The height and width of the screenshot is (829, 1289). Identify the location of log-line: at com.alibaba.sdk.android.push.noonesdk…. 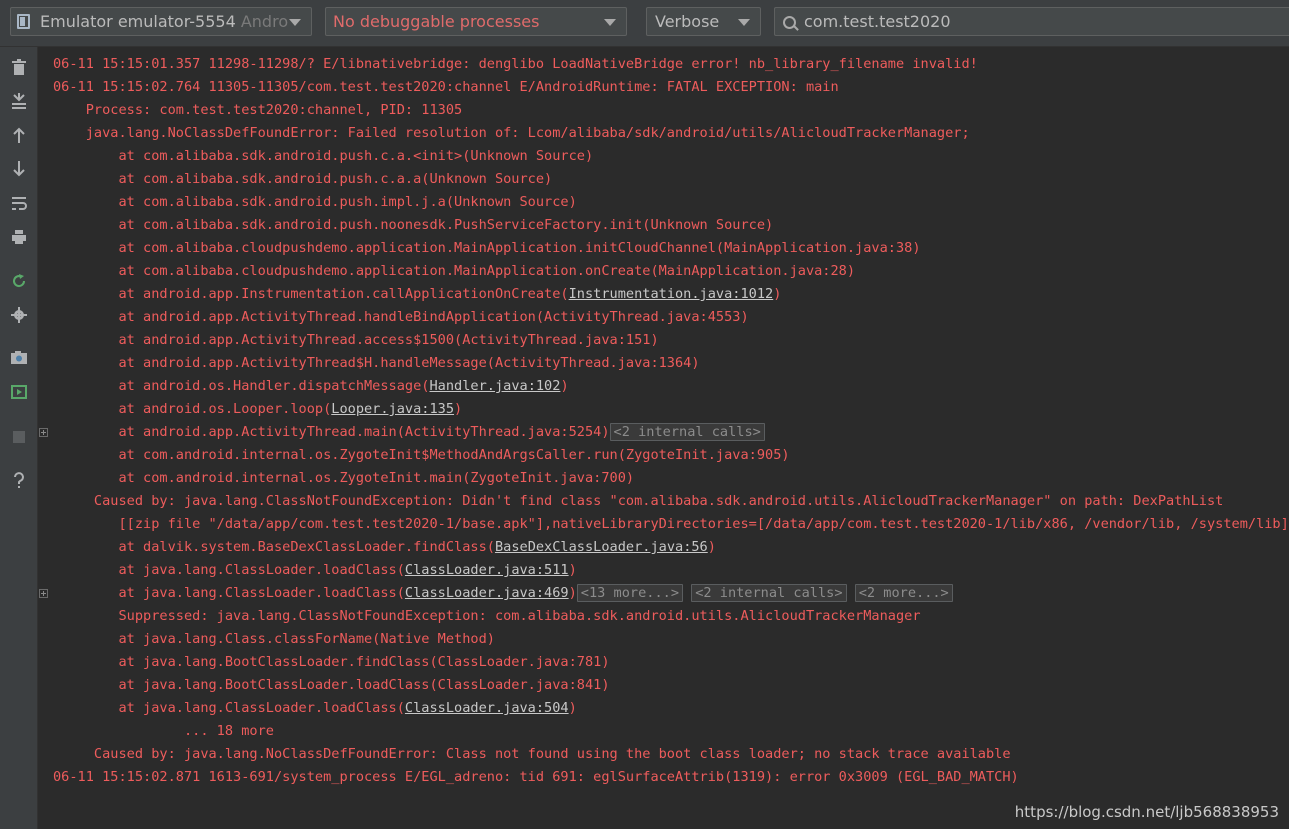
(413, 225).